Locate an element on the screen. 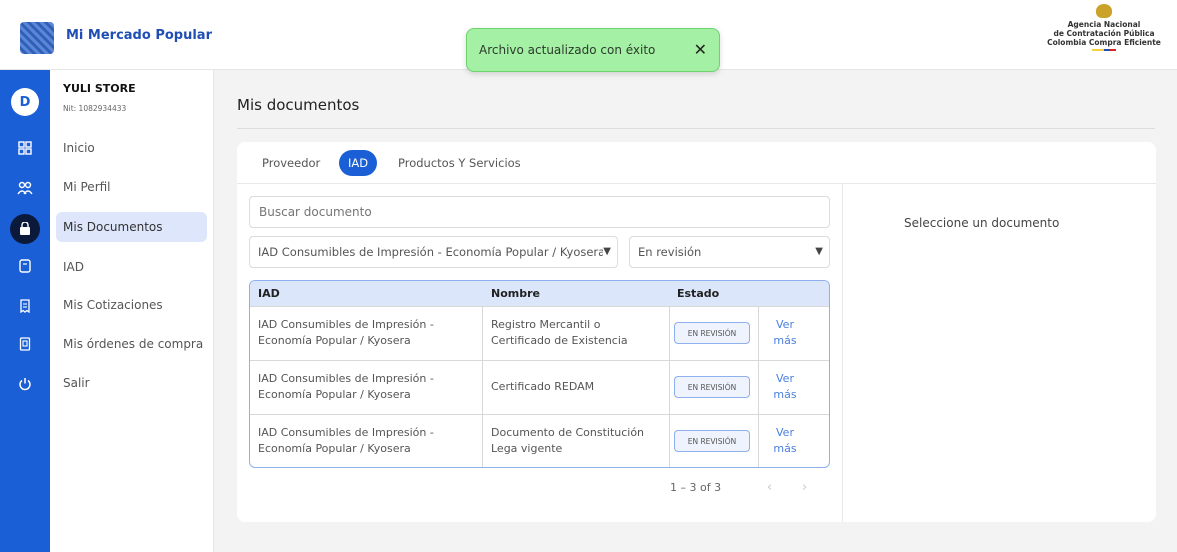 The image size is (1177, 552). store-name: YULI STORE is located at coordinates (99, 88).